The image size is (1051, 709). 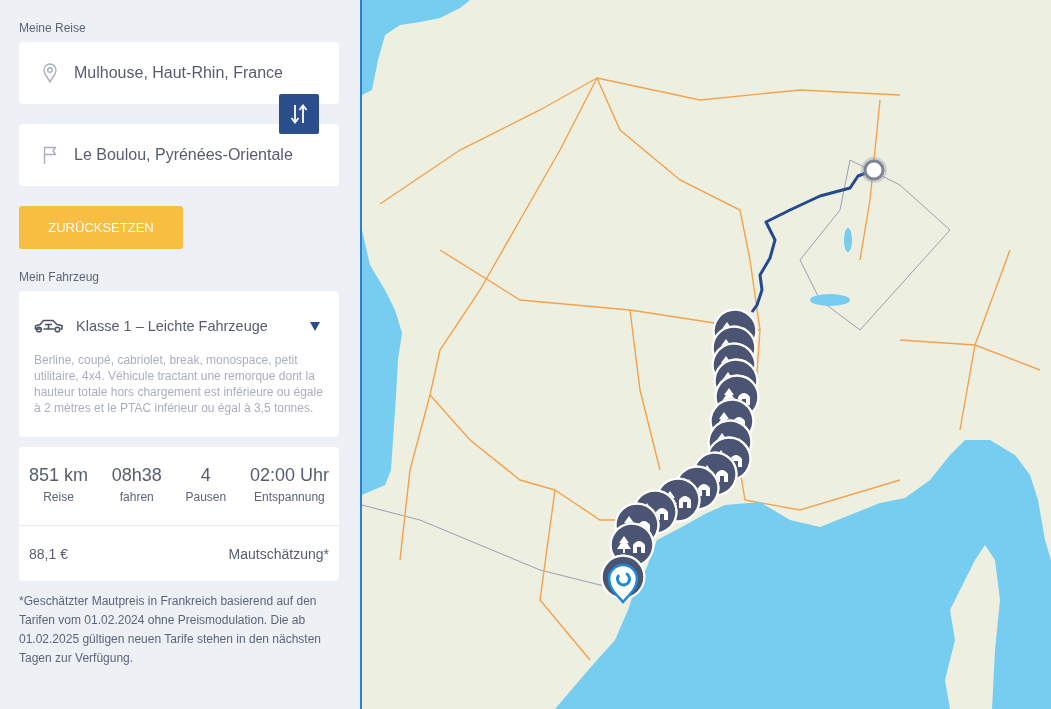 I want to click on section-heading: Mein Fahrzeug, so click(x=59, y=277).